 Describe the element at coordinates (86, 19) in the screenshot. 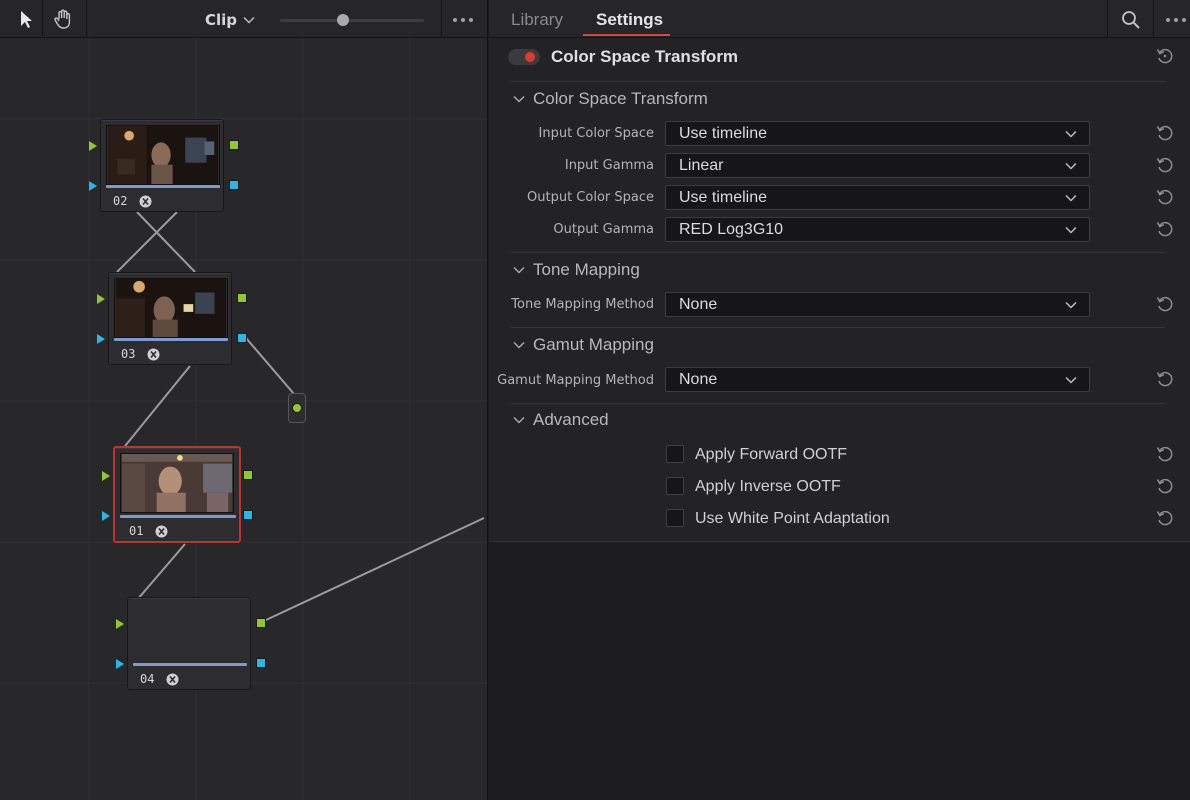

I see `toolbar-divider` at that location.